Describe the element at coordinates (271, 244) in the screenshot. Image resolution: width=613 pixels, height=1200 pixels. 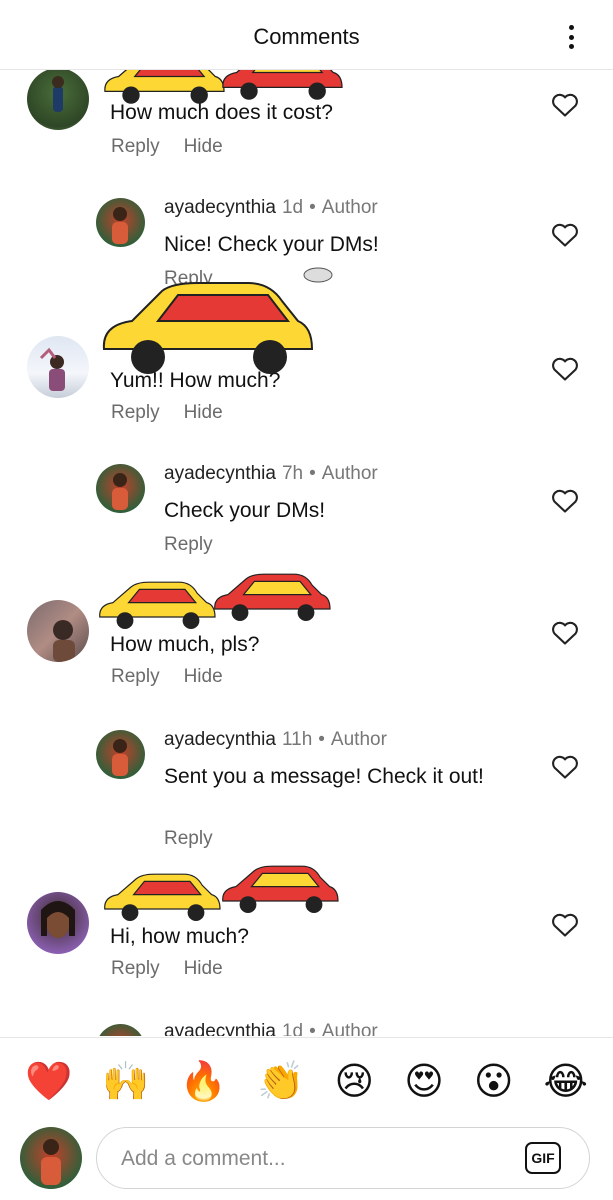
I see `comment-text: Nice! Check your DMs!` at that location.